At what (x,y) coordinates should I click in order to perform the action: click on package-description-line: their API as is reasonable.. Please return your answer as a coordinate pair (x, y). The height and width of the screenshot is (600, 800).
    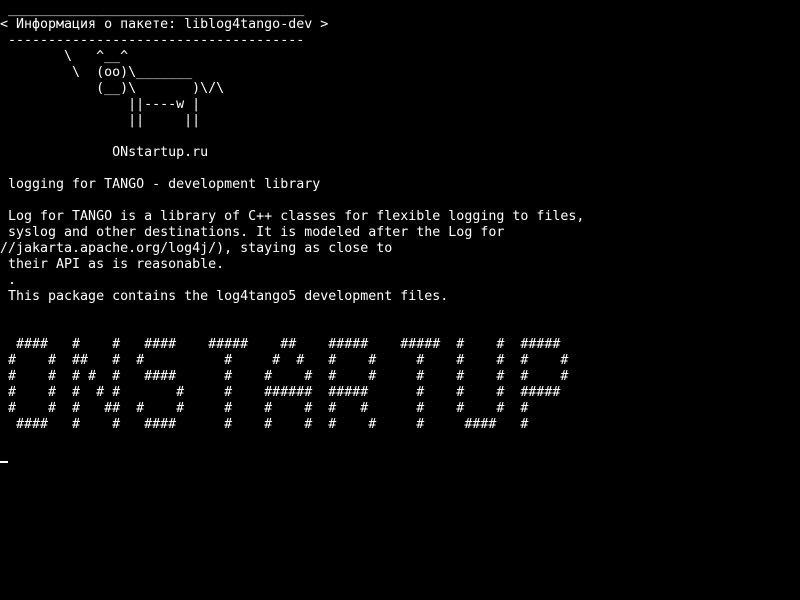
    Looking at the image, I should click on (112, 264).